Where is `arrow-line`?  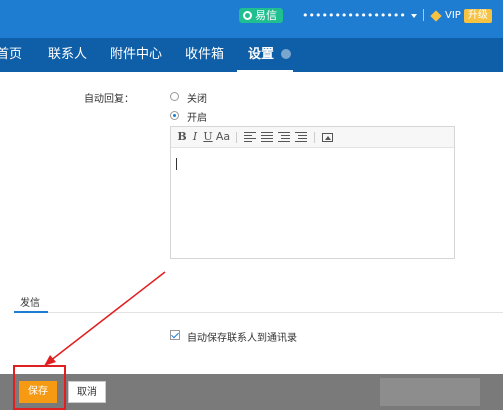 arrow-line is located at coordinates (107, 316).